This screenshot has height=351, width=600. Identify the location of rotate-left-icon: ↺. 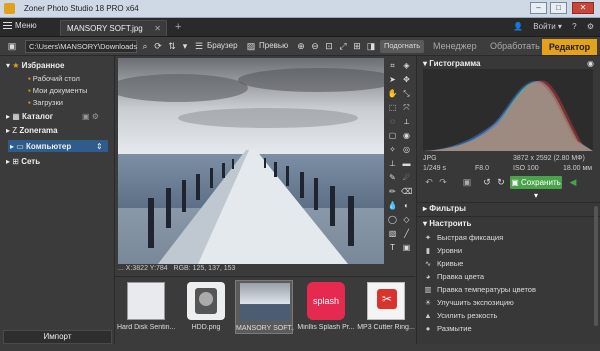
(487, 182).